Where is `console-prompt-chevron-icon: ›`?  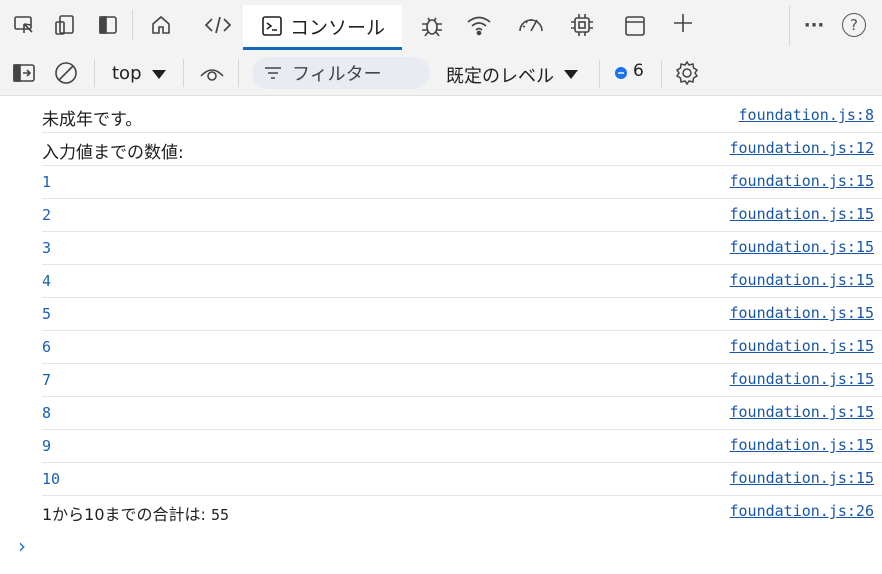
console-prompt-chevron-icon: › is located at coordinates (22, 546).